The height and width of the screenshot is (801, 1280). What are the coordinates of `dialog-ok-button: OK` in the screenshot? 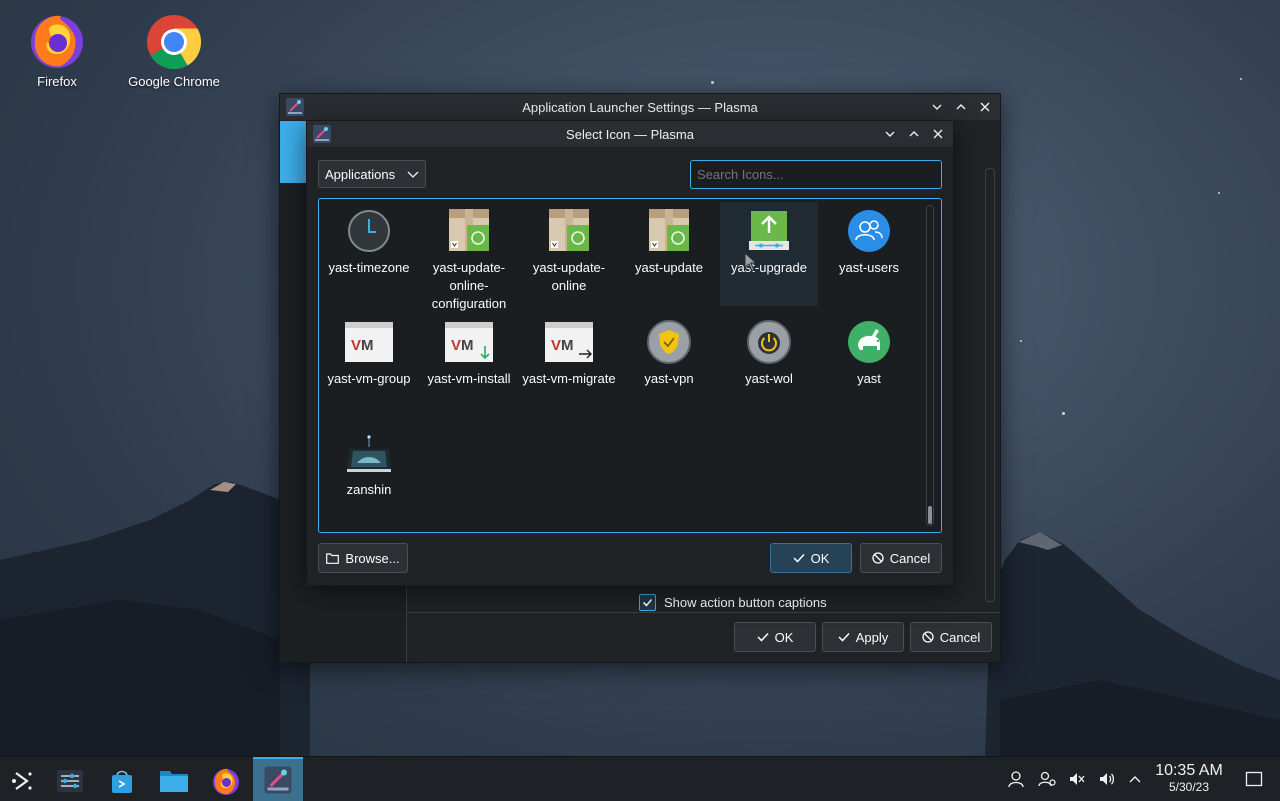 It's located at (811, 558).